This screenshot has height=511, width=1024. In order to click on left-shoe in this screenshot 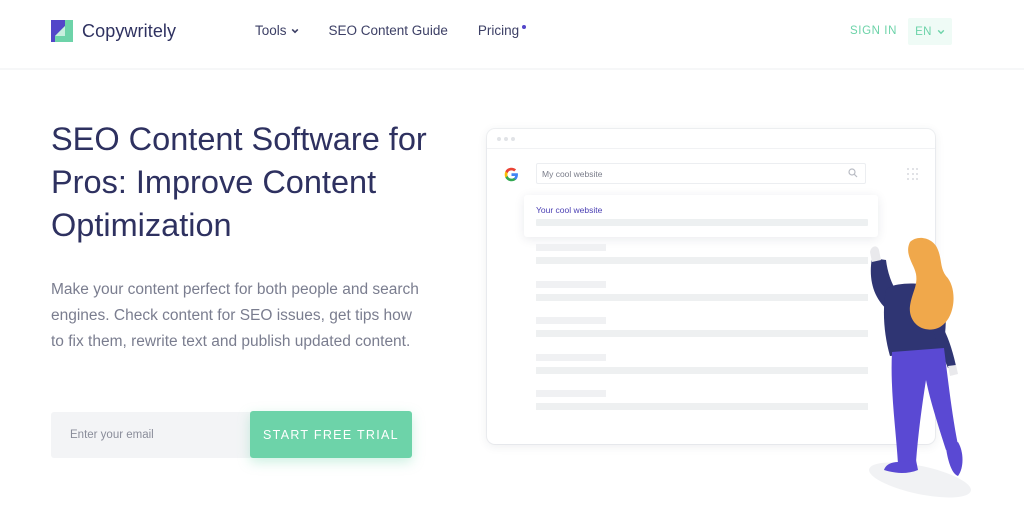, I will do `click(901, 466)`.